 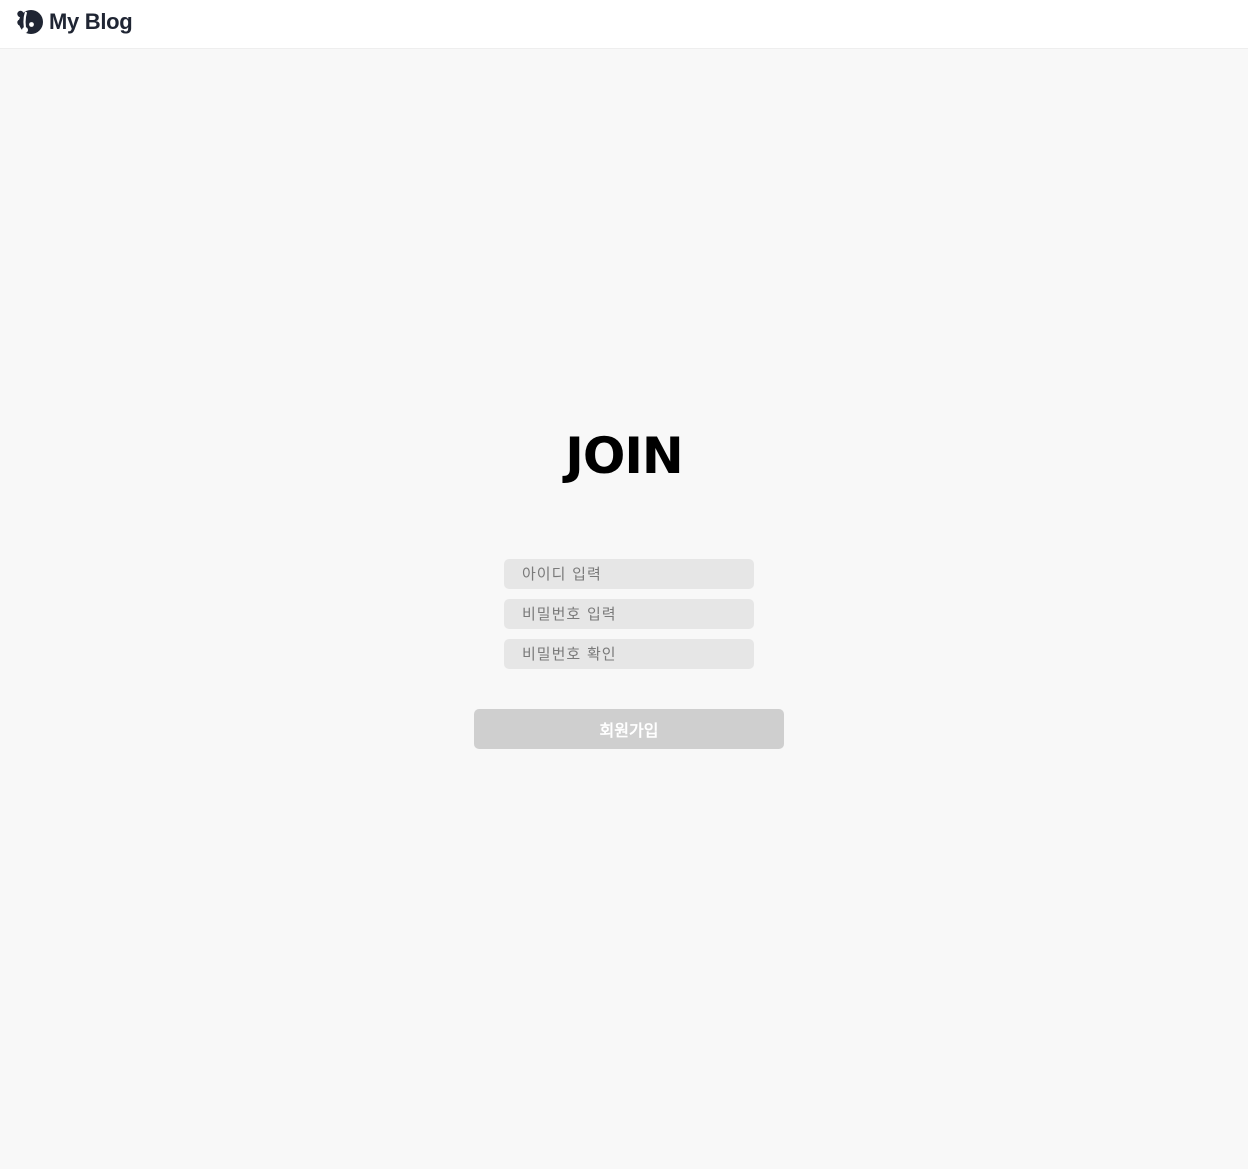 I want to click on top-header: My Blog, so click(x=624, y=24).